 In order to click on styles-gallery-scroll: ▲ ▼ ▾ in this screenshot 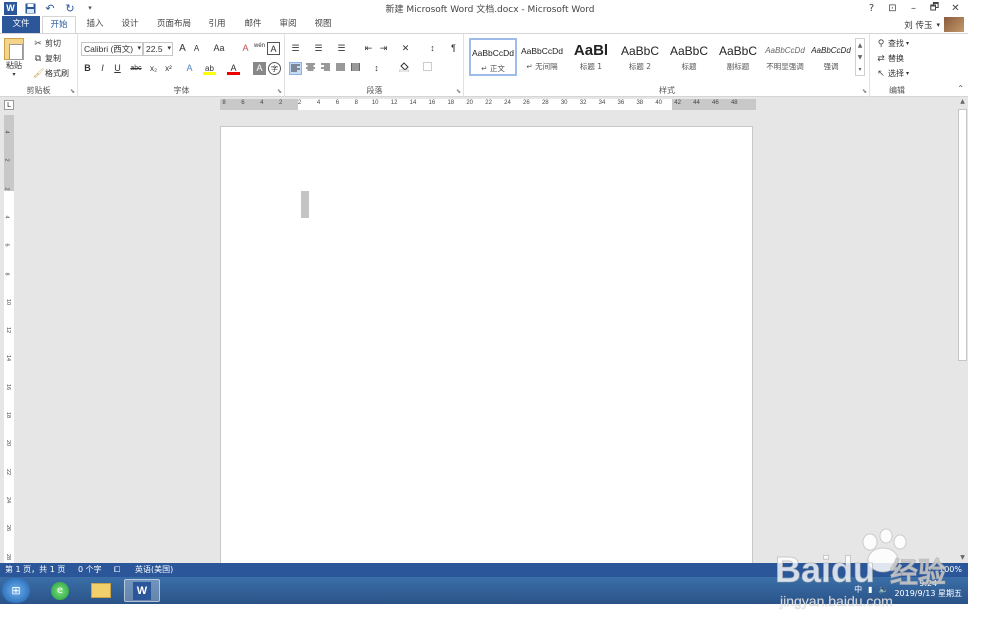, I will do `click(860, 57)`.